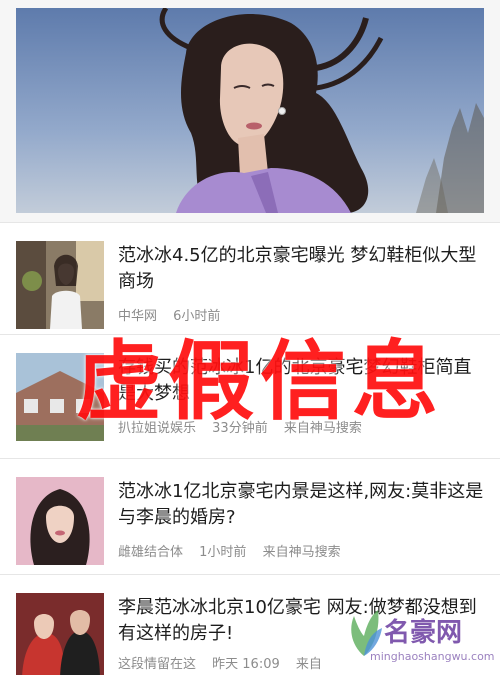  What do you see at coordinates (303, 505) in the screenshot?
I see `article-title: 范冰冰1亿北京豪宅内景是这样,网友:莫非这是与李晨的婚房?` at bounding box center [303, 505].